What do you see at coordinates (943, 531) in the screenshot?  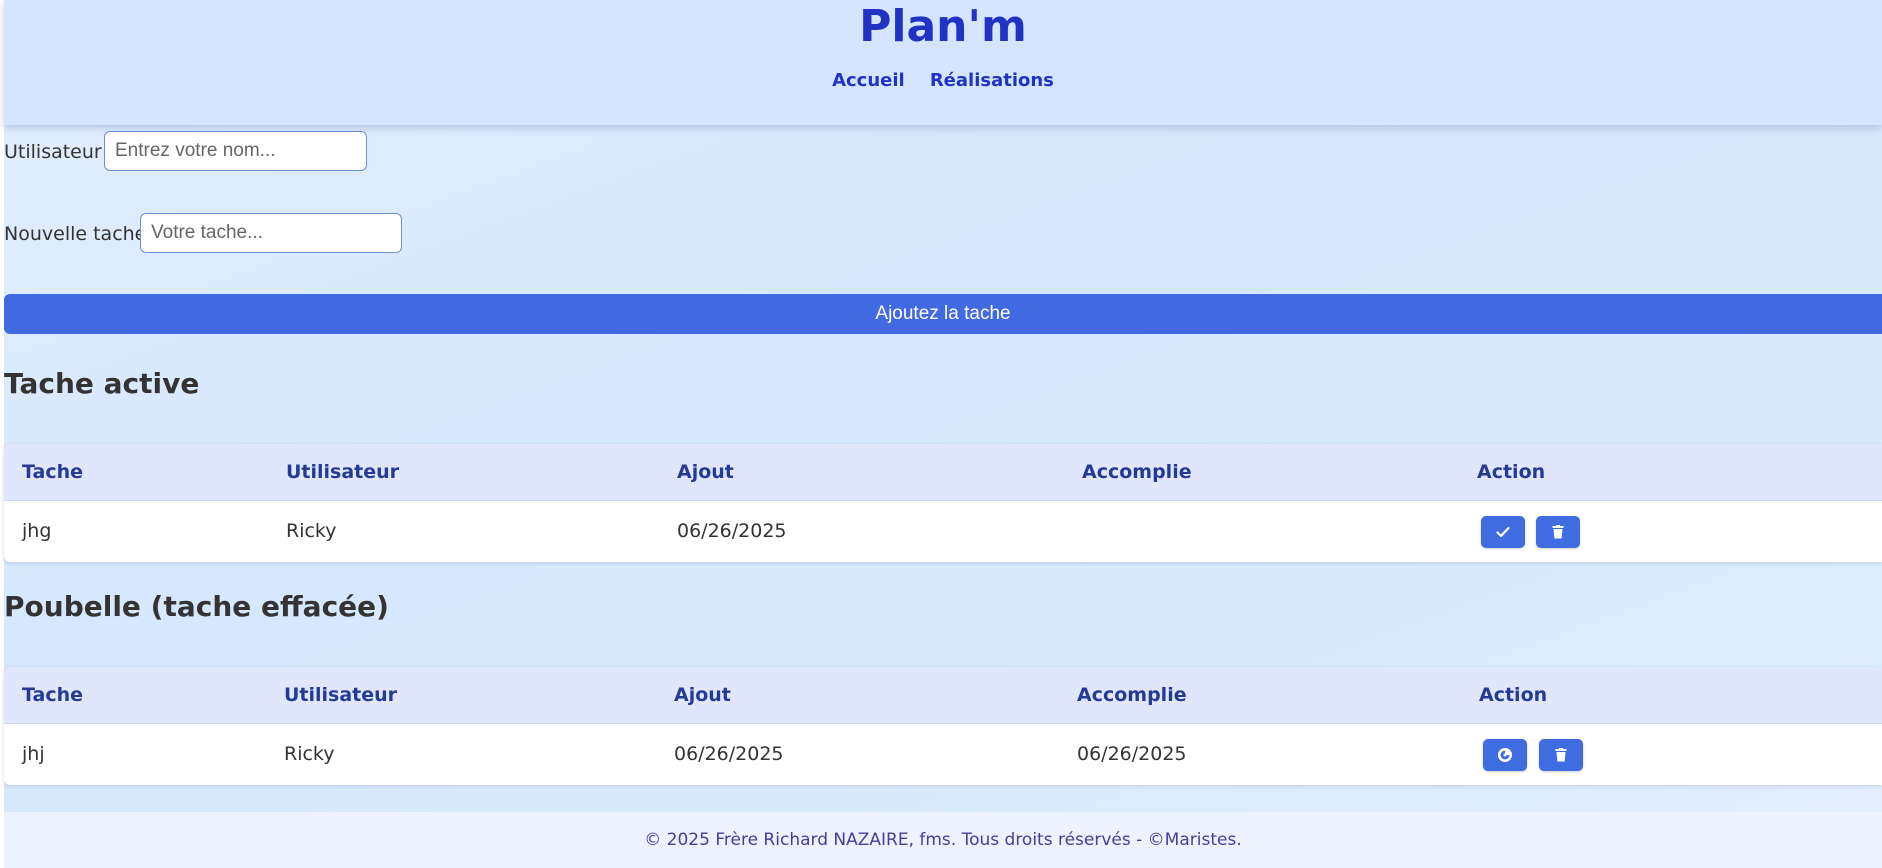 I see `table-row: jhg Ricky 06/26/2025` at bounding box center [943, 531].